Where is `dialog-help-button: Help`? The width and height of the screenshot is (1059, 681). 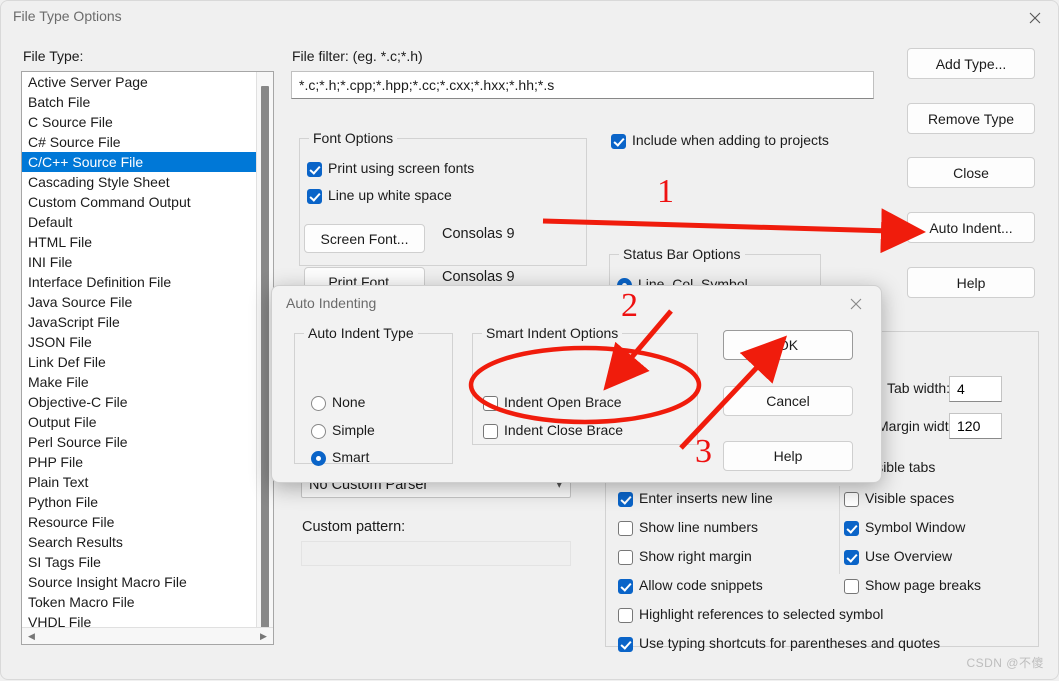
dialog-help-button: Help is located at coordinates (788, 456).